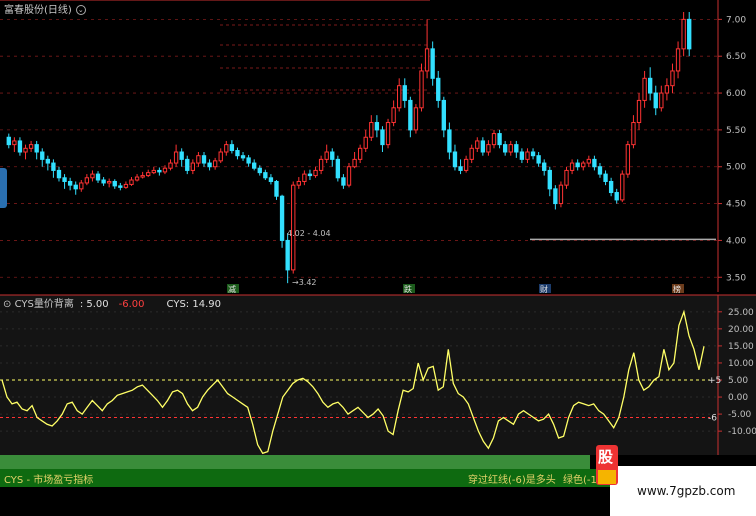 The image size is (756, 516). Describe the element at coordinates (232, 289) in the screenshot. I see `event-label: 减` at that location.